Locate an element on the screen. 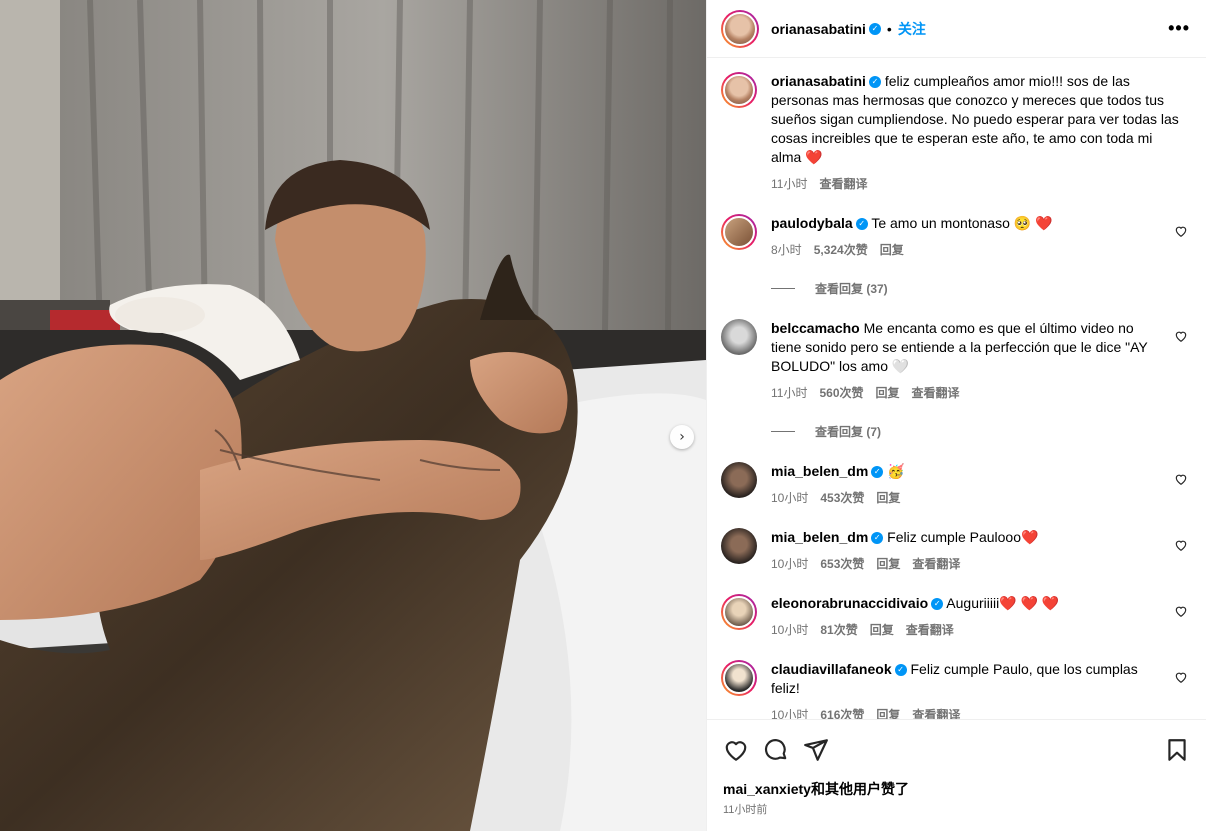 The width and height of the screenshot is (1206, 831). caption-username: orianasabatini is located at coordinates (818, 81).